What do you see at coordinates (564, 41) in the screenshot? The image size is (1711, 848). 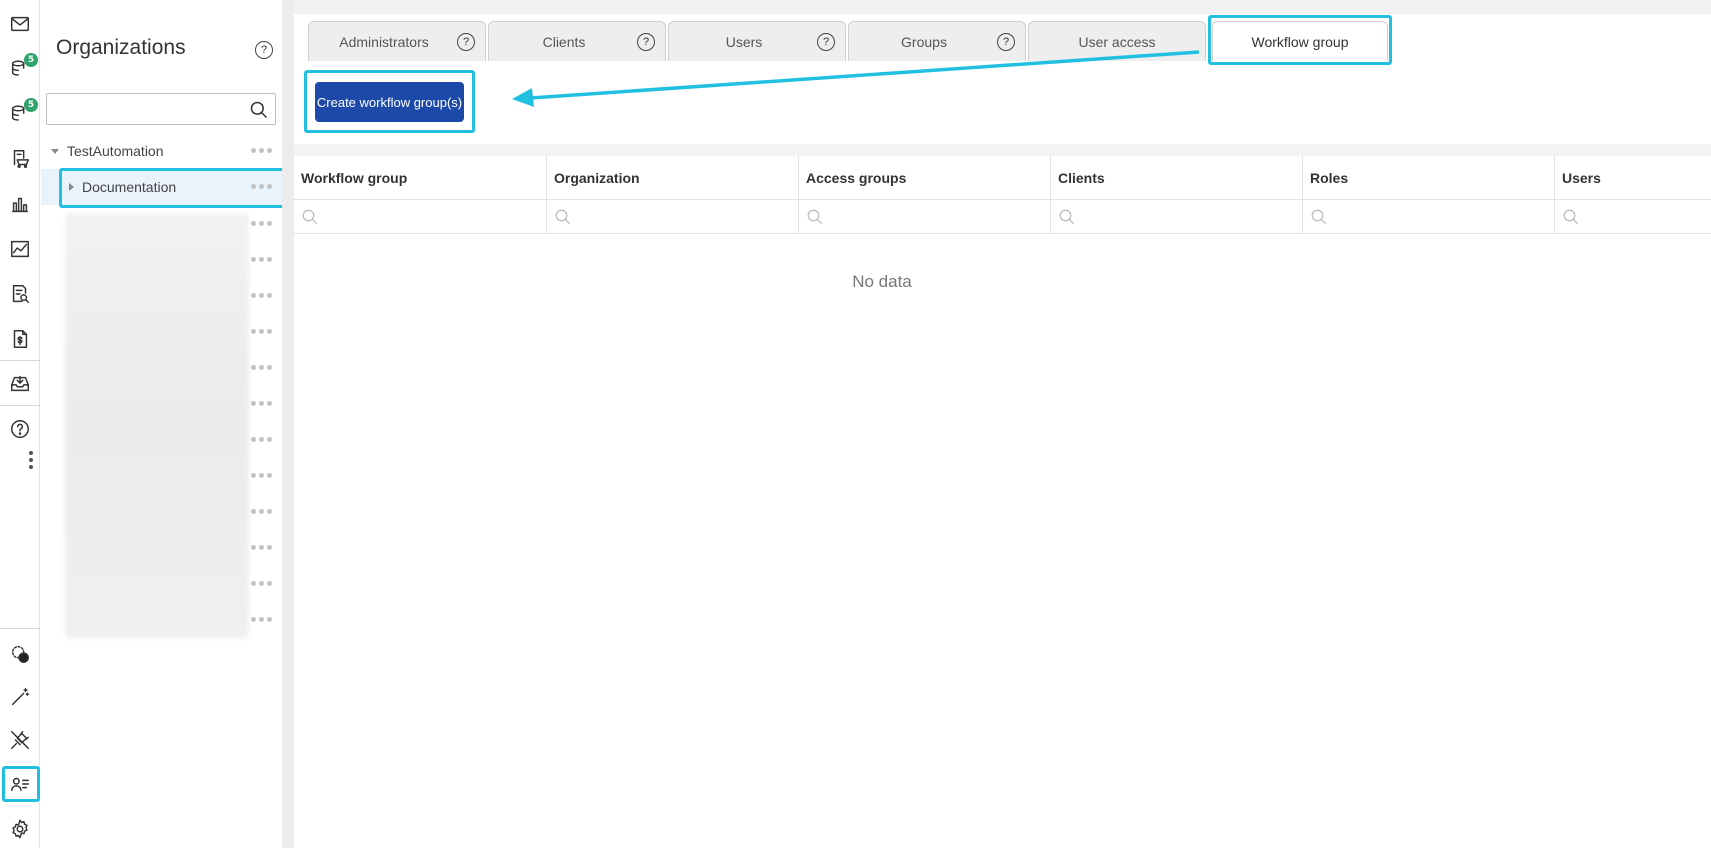 I see `tab-label: Clients` at bounding box center [564, 41].